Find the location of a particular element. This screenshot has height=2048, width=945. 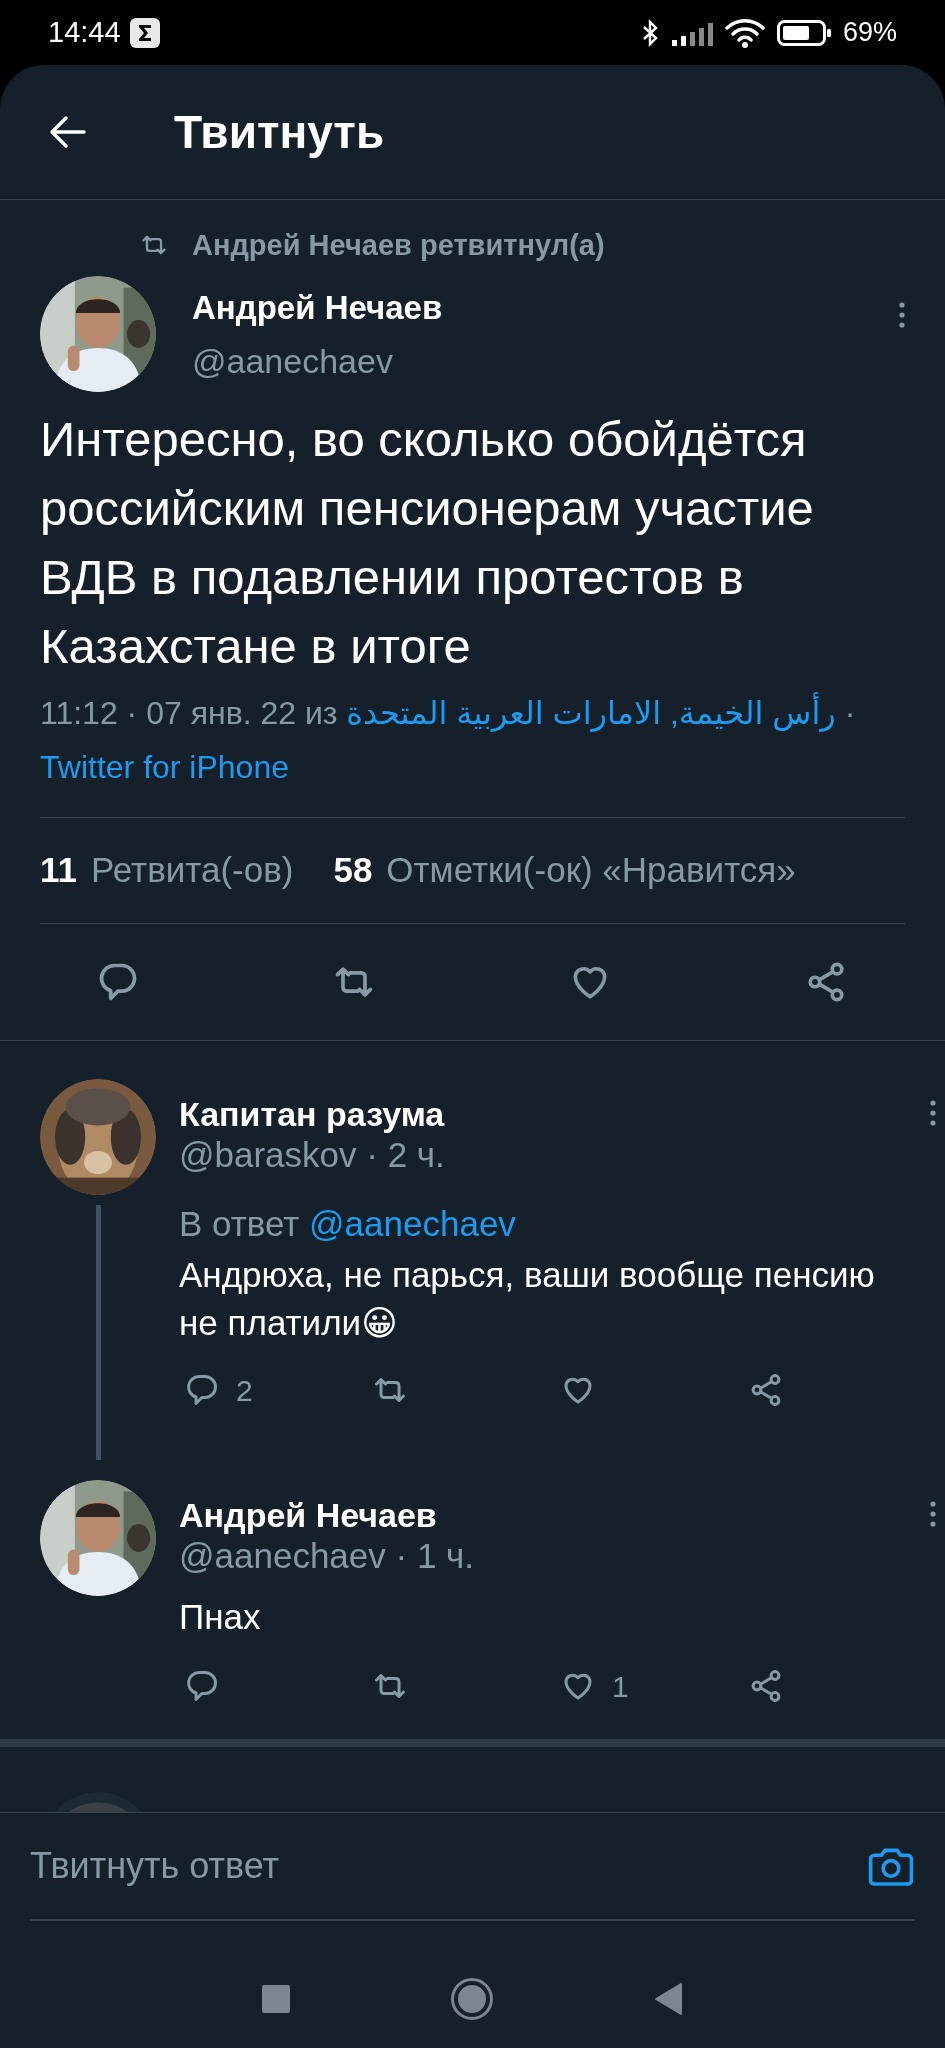

author-handle: @aanechaev · 1 ч. is located at coordinates (327, 1556).